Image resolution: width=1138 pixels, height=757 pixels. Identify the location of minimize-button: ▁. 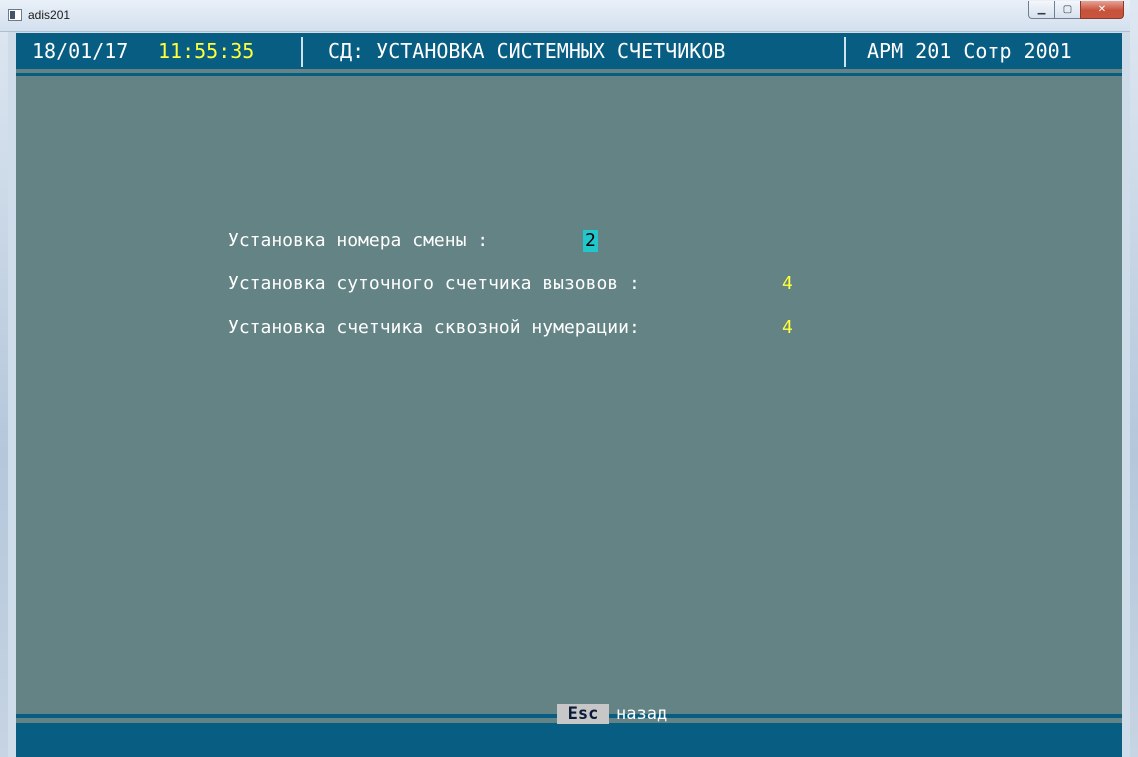
(1041, 10).